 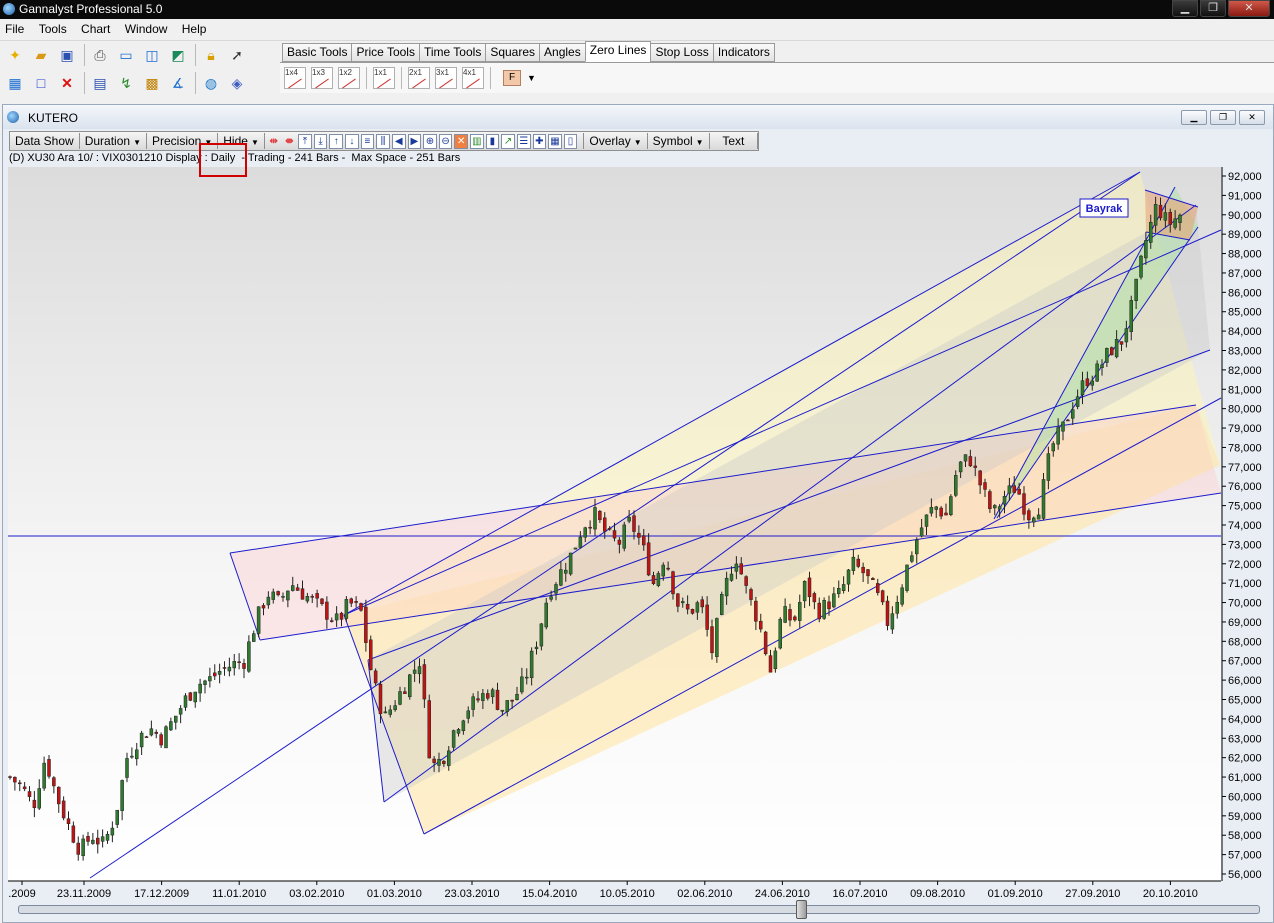 What do you see at coordinates (734, 141) in the screenshot?
I see `text-button: Text` at bounding box center [734, 141].